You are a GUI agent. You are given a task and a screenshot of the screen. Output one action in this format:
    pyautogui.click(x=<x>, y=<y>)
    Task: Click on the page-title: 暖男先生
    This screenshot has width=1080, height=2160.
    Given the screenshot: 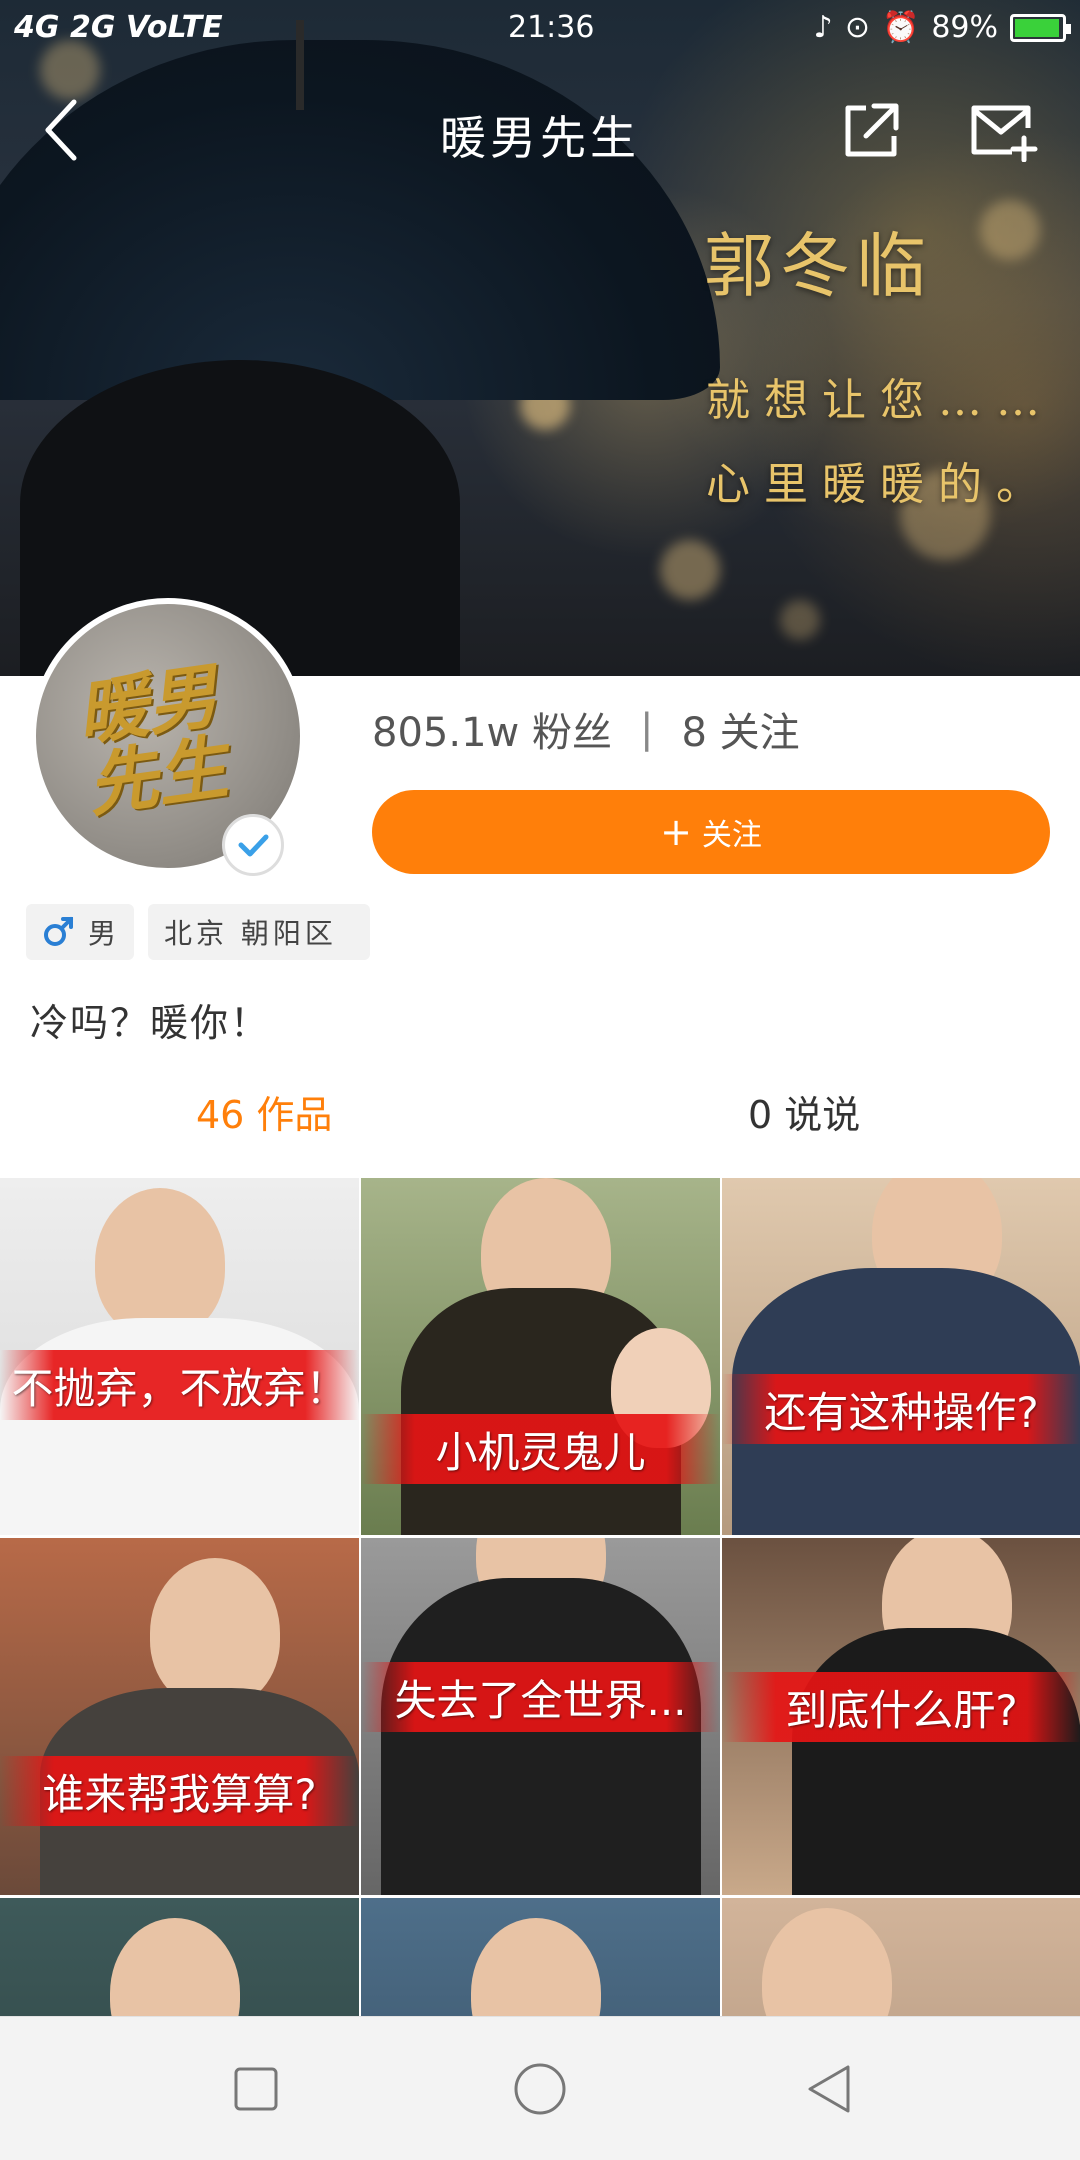 What is the action you would take?
    pyautogui.click(x=540, y=138)
    